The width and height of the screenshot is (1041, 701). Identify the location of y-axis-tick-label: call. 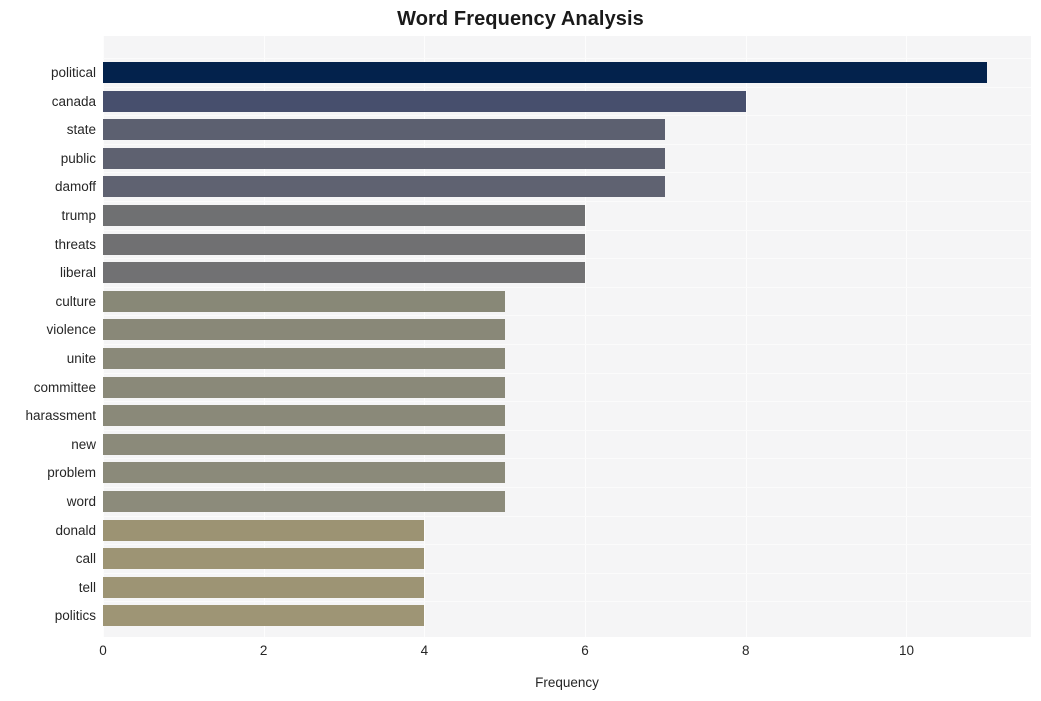
(85, 558).